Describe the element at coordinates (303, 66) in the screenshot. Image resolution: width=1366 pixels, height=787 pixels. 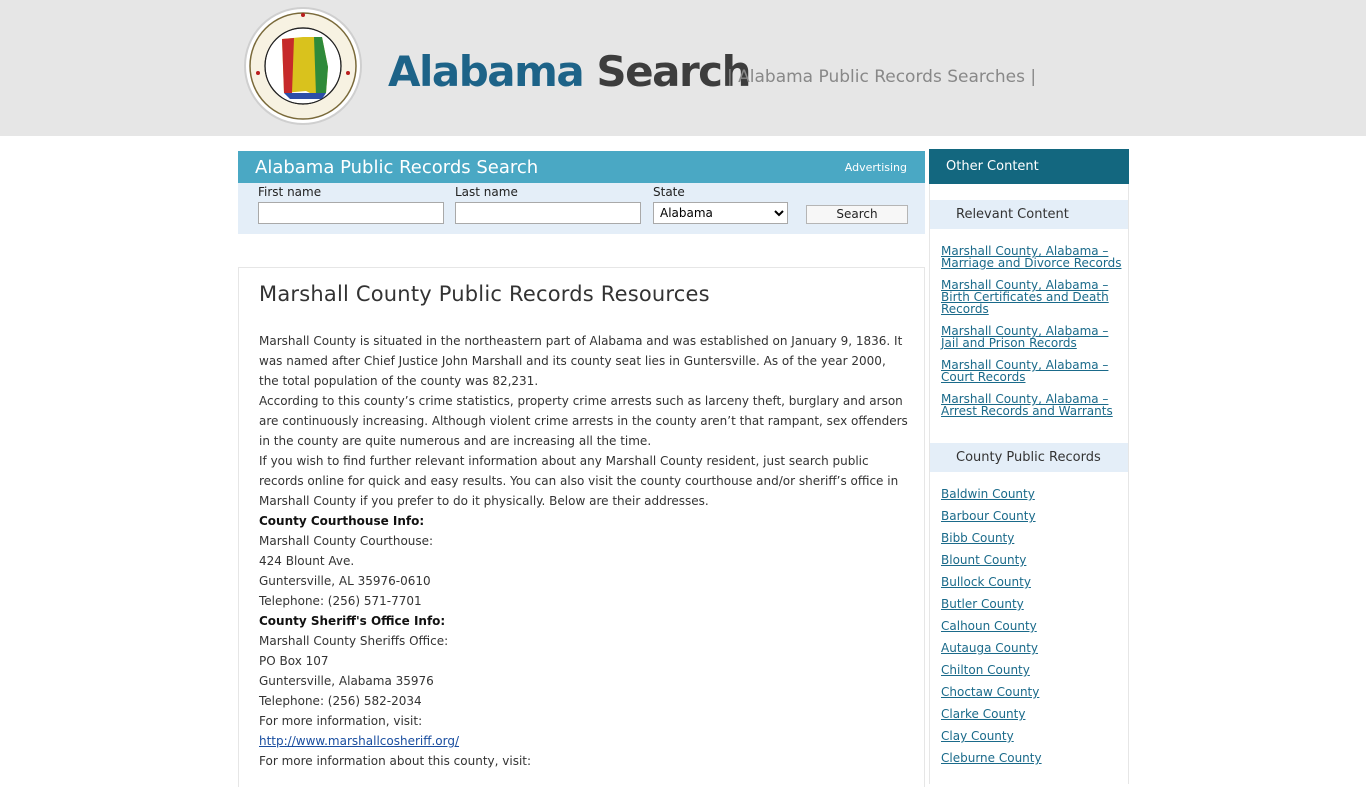
I see `state-seal-icon` at that location.